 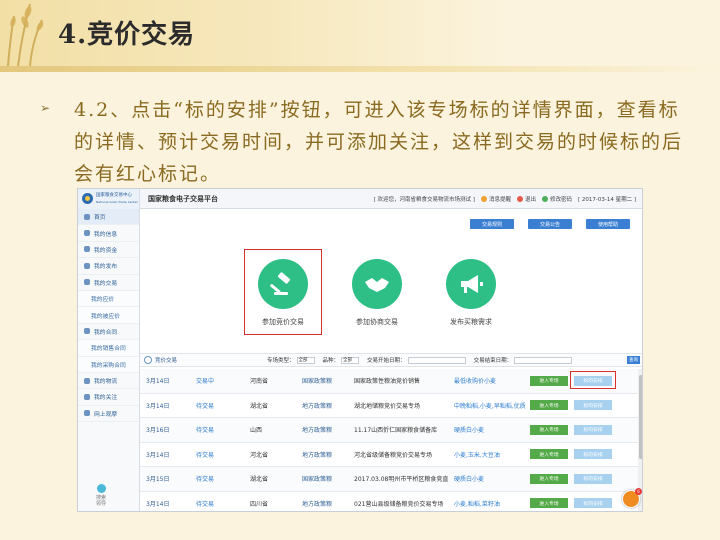 What do you see at coordinates (108, 283) in the screenshot?
I see `sidebar-item-trades: 我的交易` at bounding box center [108, 283].